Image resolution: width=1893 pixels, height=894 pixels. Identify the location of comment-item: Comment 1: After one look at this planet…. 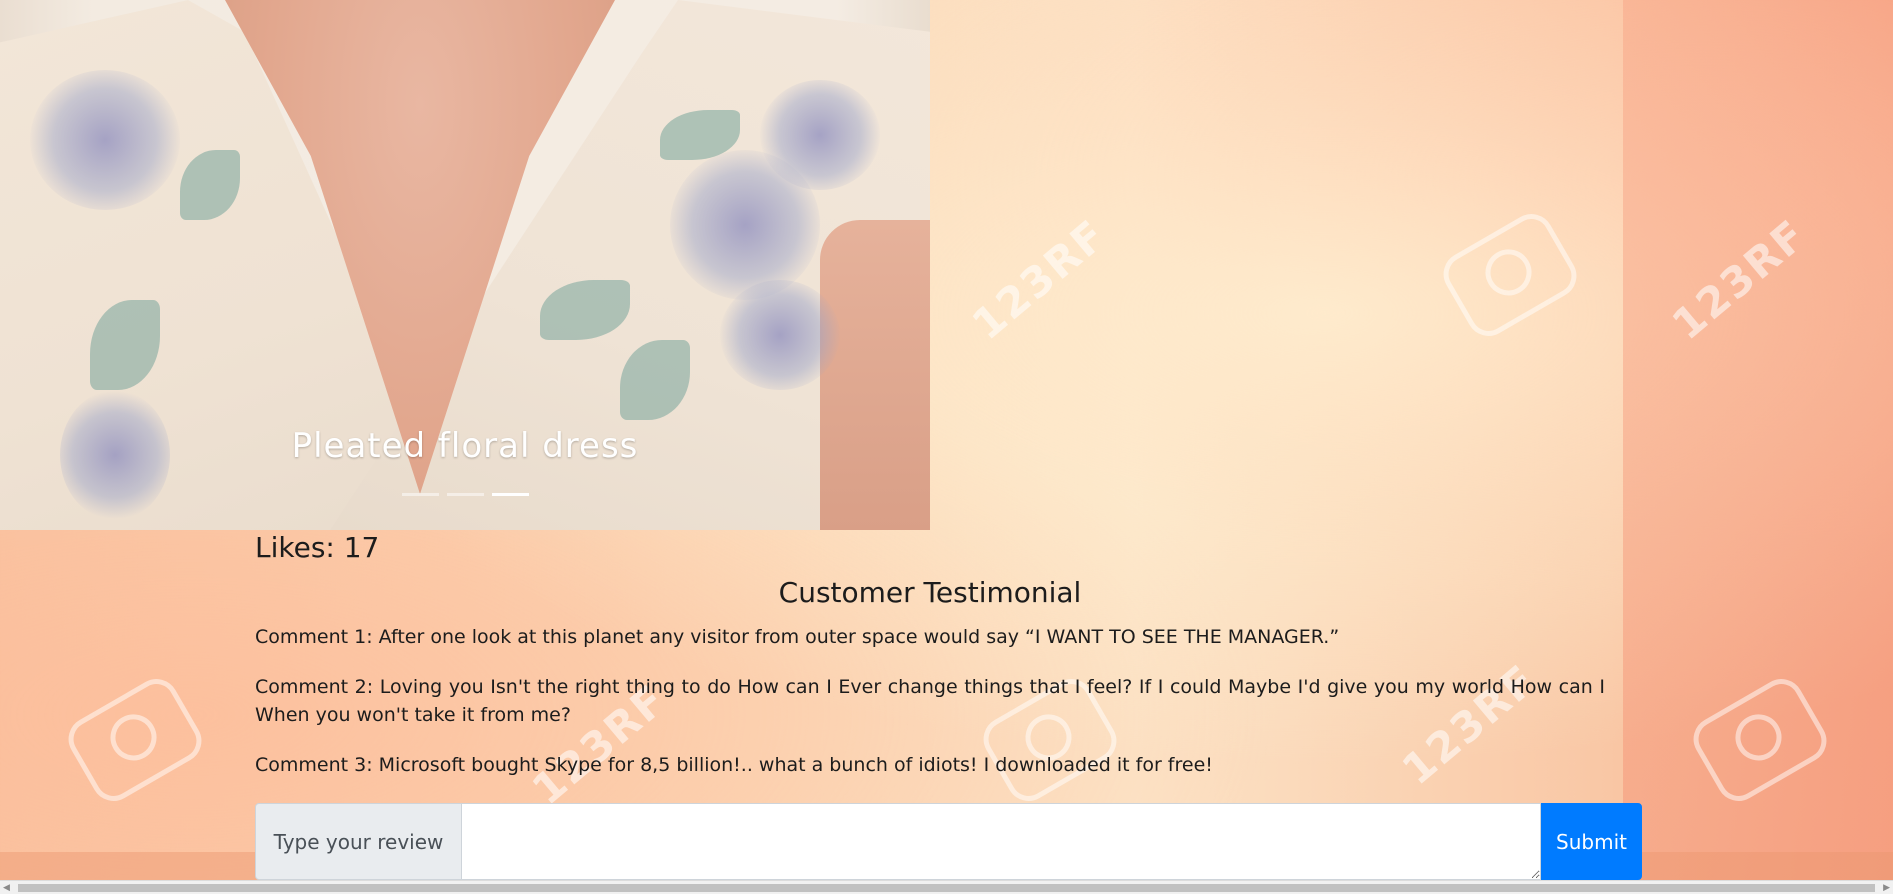
(797, 637).